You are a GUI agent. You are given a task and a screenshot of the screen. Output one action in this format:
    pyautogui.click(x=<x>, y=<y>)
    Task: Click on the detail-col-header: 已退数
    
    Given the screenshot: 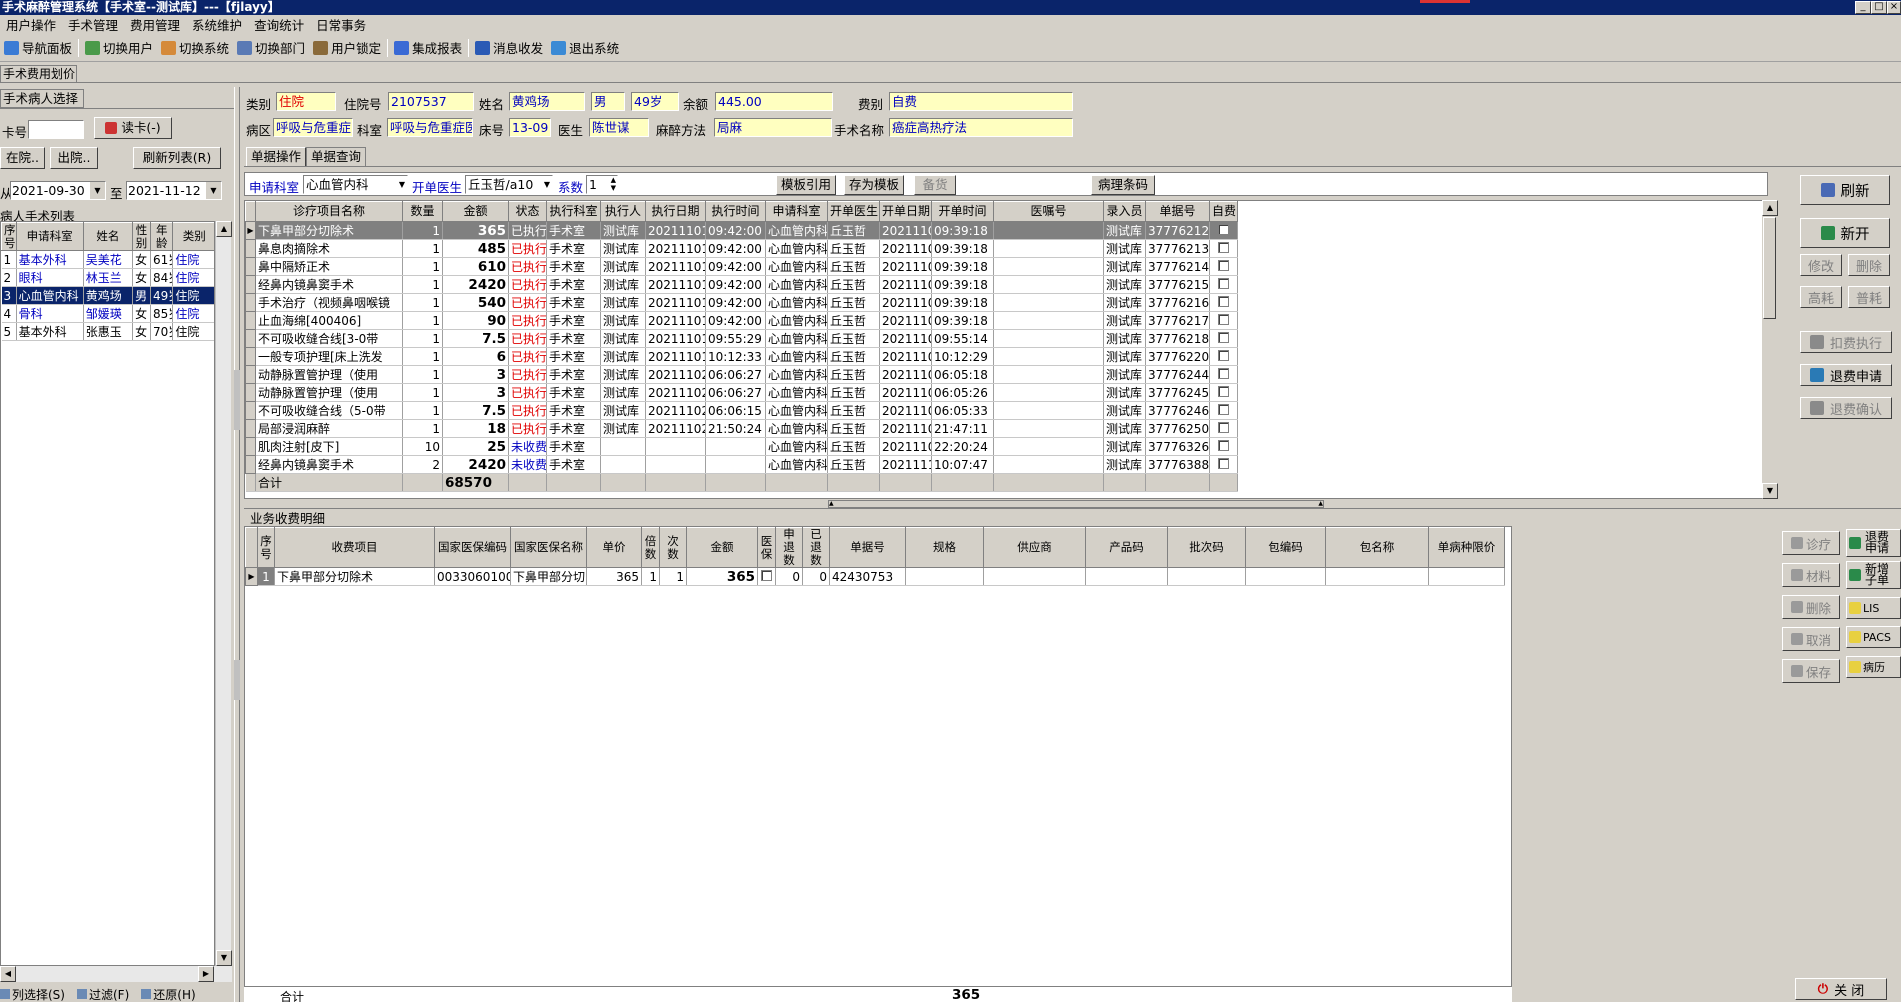 What is the action you would take?
    pyautogui.click(x=816, y=547)
    